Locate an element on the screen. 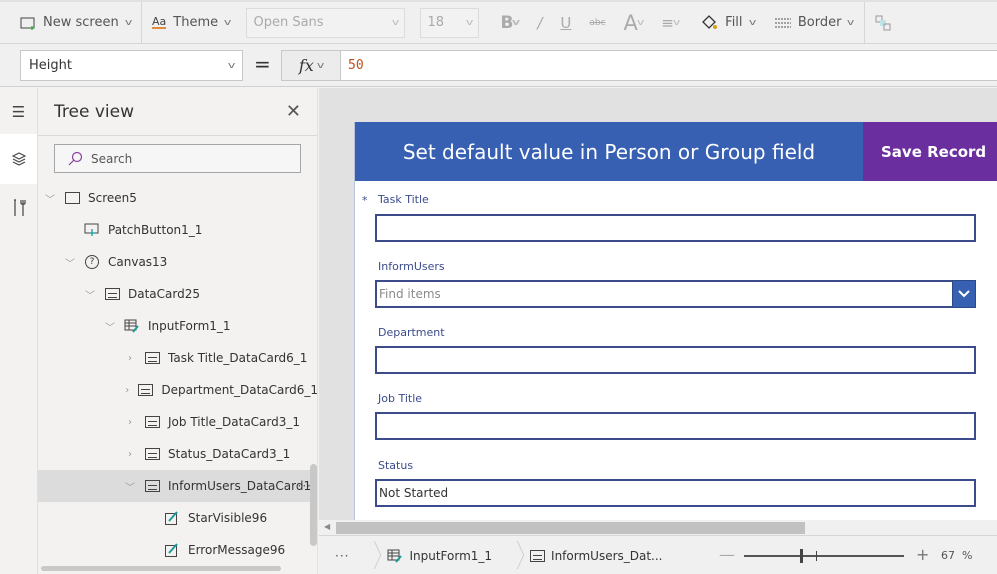 The image size is (997, 574). search-icon is located at coordinates (75, 158).